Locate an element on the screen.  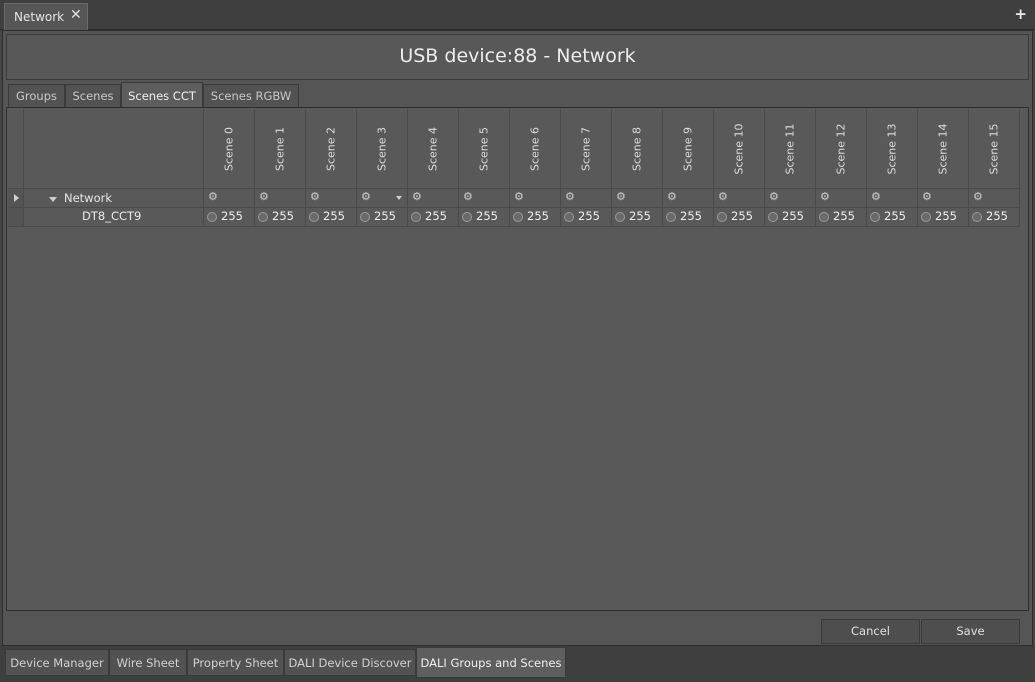
scene-column-header: Scene 15 is located at coordinates (994, 149).